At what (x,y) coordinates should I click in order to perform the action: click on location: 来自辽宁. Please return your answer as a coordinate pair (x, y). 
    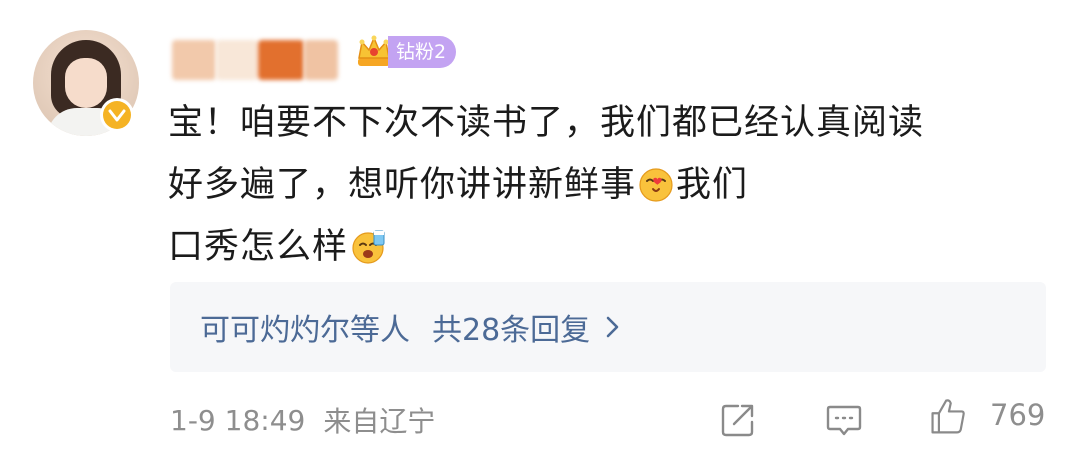
    Looking at the image, I should click on (379, 421).